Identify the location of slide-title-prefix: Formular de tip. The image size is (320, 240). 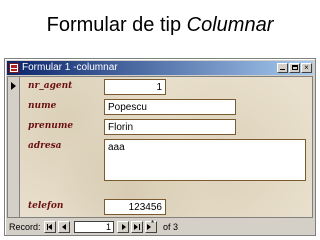
(116, 25).